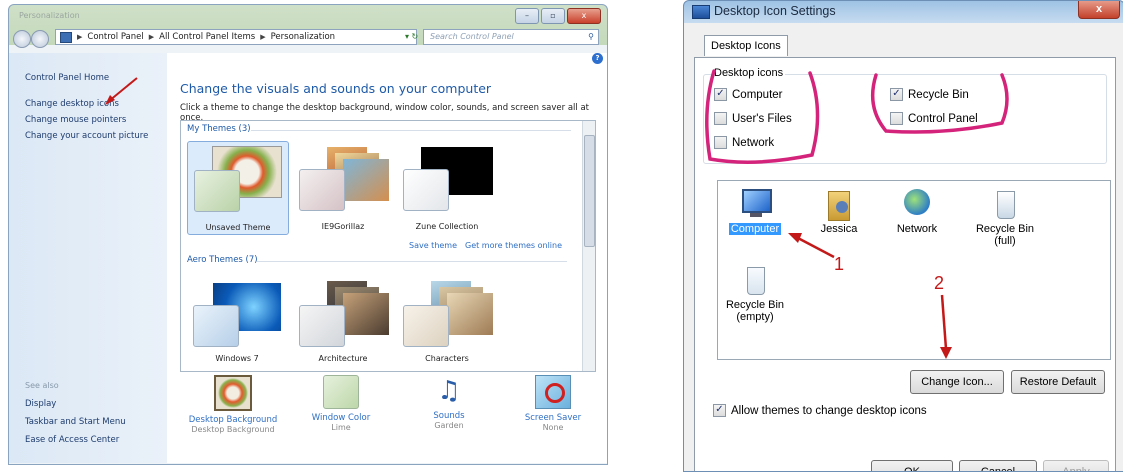 The width and height of the screenshot is (1123, 472). I want to click on setting-value: Lime, so click(341, 427).